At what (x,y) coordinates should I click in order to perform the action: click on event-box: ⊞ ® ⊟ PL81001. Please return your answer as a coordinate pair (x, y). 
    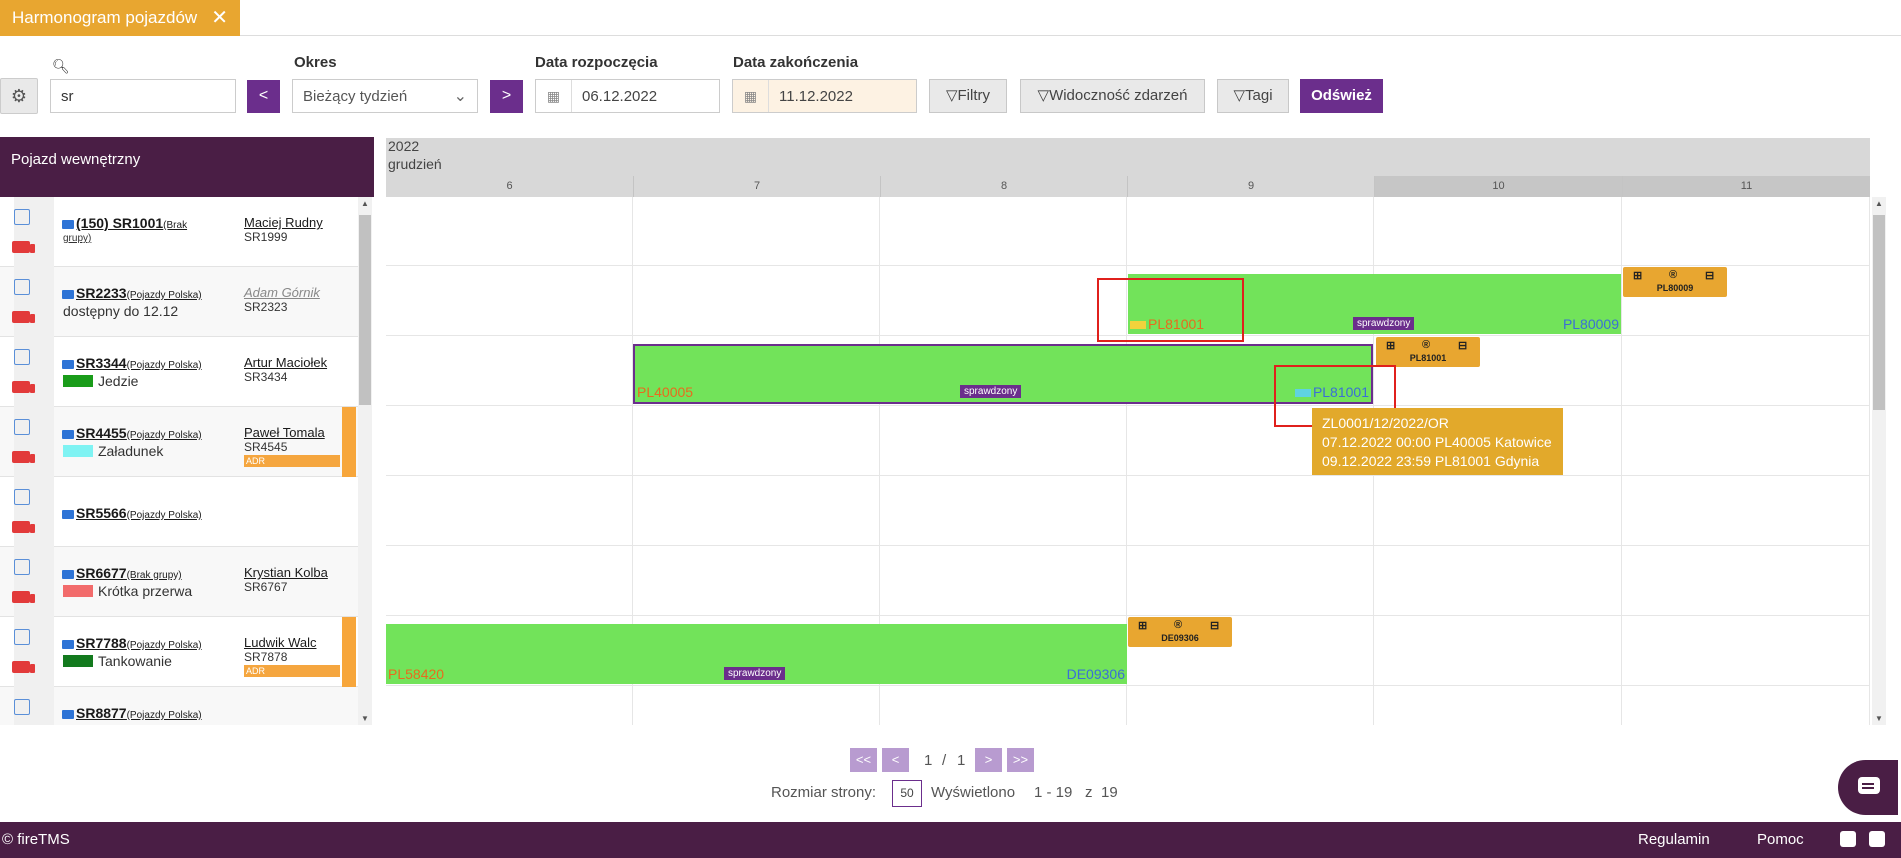
    Looking at the image, I should click on (1428, 352).